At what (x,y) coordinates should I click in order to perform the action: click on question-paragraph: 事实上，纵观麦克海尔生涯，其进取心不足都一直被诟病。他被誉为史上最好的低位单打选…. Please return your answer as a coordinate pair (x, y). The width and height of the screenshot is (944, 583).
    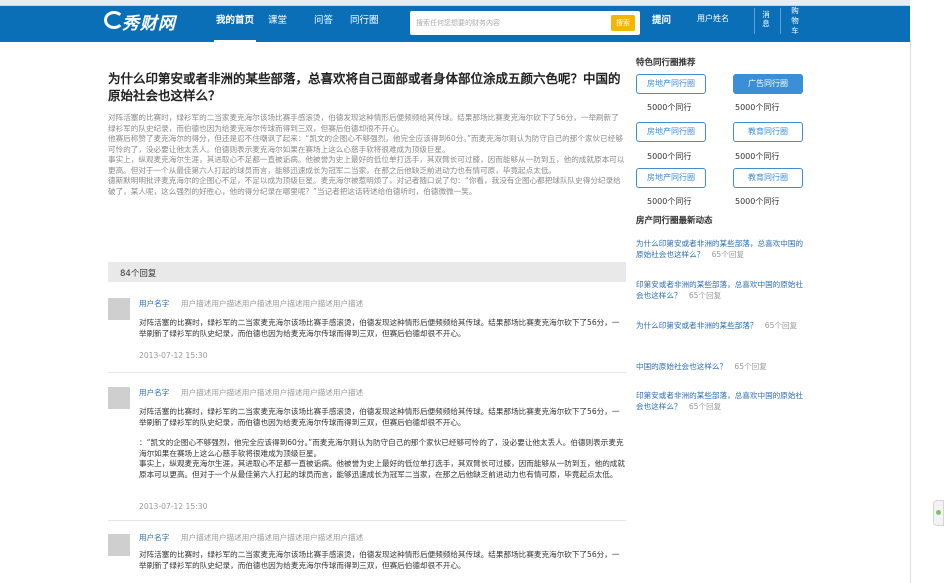
    Looking at the image, I should click on (366, 165).